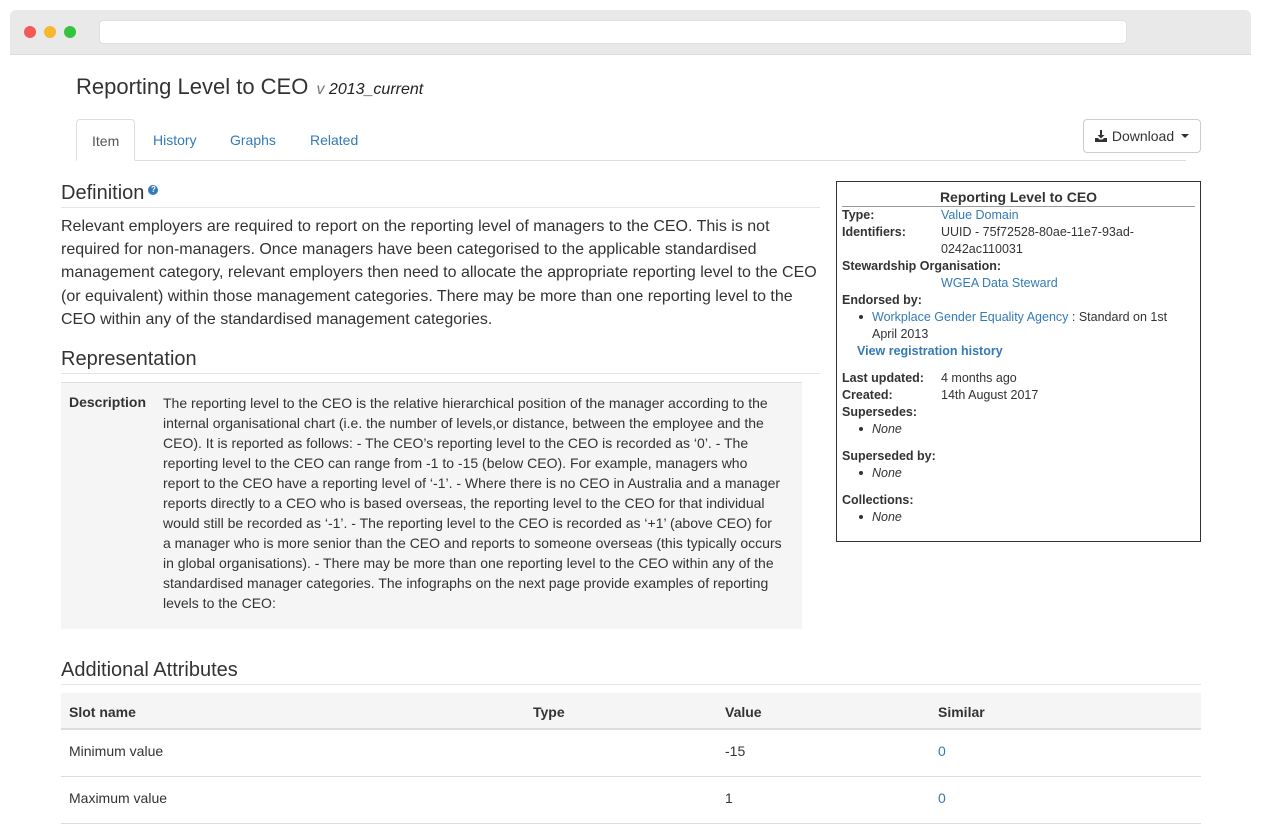 The height and width of the screenshot is (826, 1261). Describe the element at coordinates (887, 429) in the screenshot. I see `supersedes-value: None` at that location.